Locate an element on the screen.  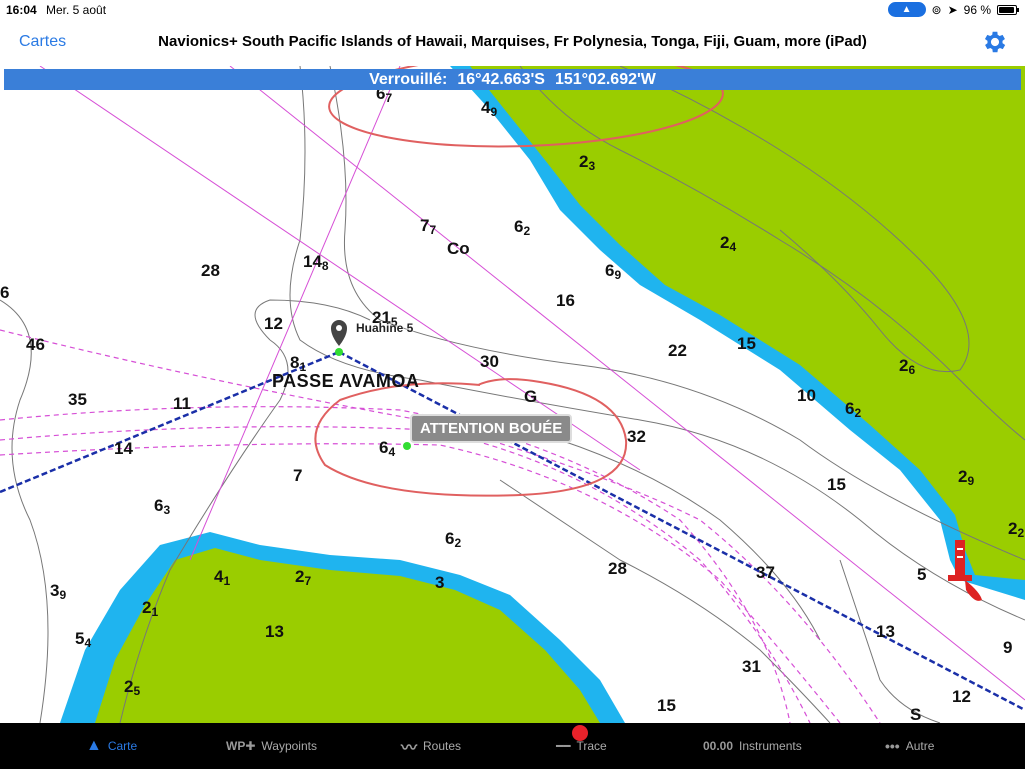
tab-carte: ▲ Carte is located at coordinates (111, 746).